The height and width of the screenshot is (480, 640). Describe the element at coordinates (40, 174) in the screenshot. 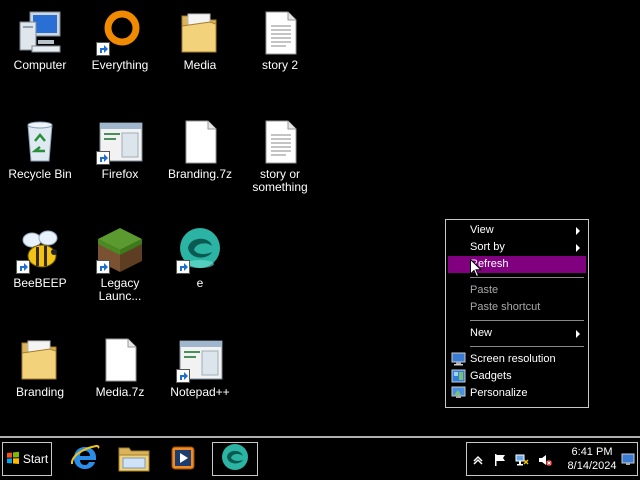

I see `desktop-icon-label: Recycle Bin` at that location.